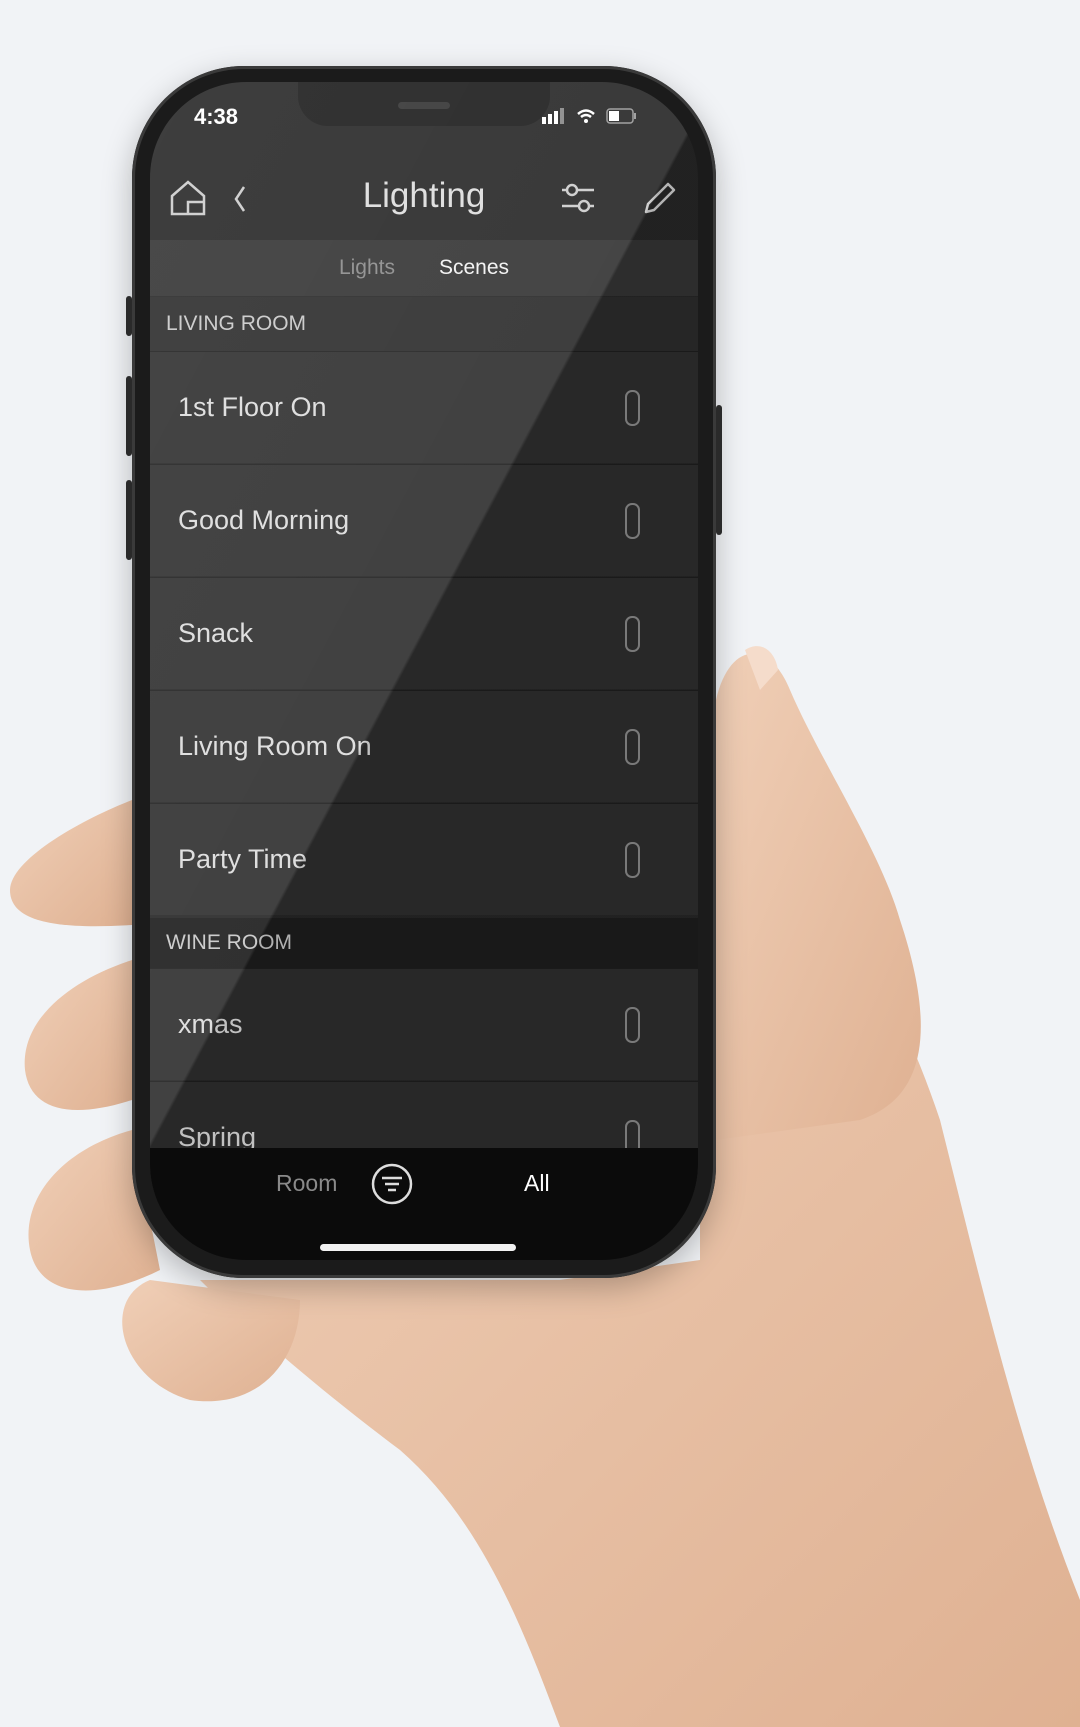  What do you see at coordinates (424, 407) in the screenshot?
I see `scene-row: 1st Floor On` at bounding box center [424, 407].